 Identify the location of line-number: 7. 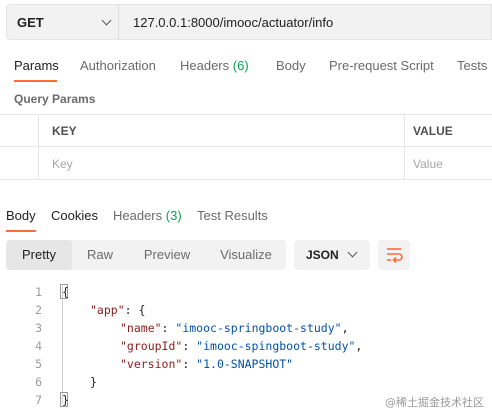
(38, 400).